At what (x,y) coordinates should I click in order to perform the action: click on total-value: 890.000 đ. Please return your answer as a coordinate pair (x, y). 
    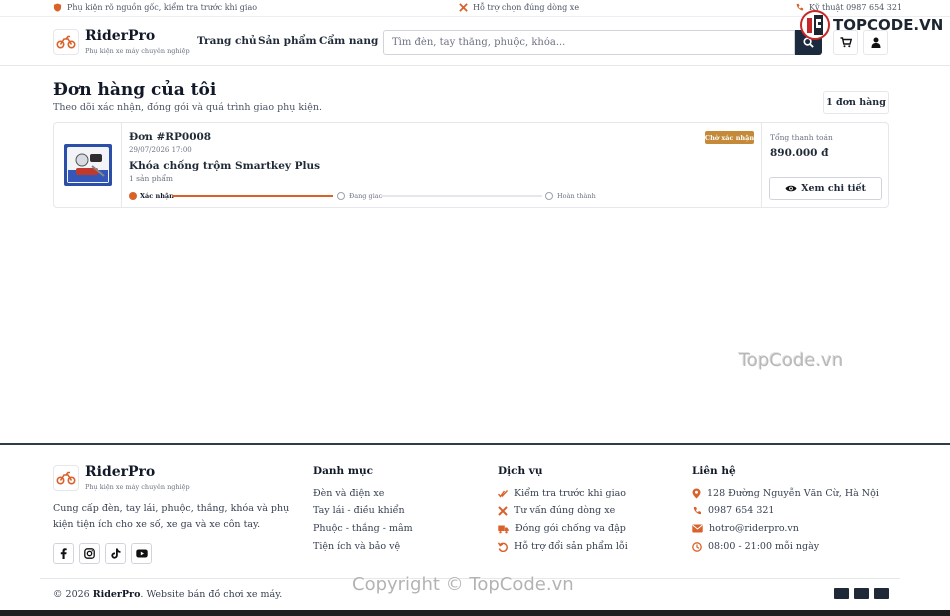
    Looking at the image, I should click on (799, 153).